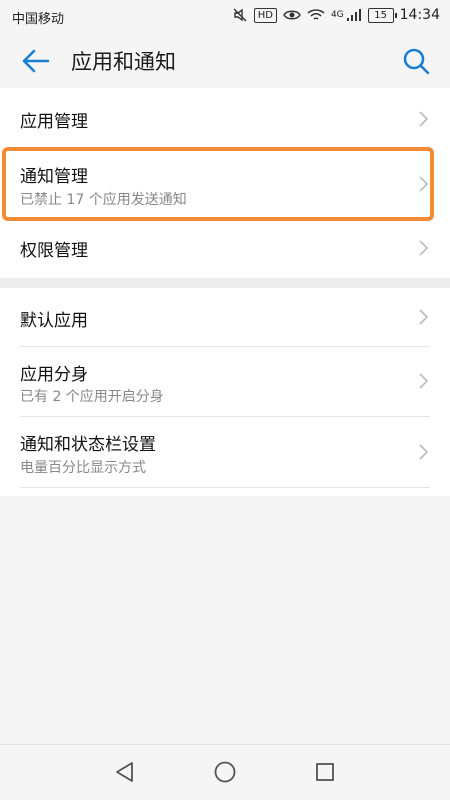 Image resolution: width=450 pixels, height=800 pixels. What do you see at coordinates (416, 61) in the screenshot?
I see `search-icon` at bounding box center [416, 61].